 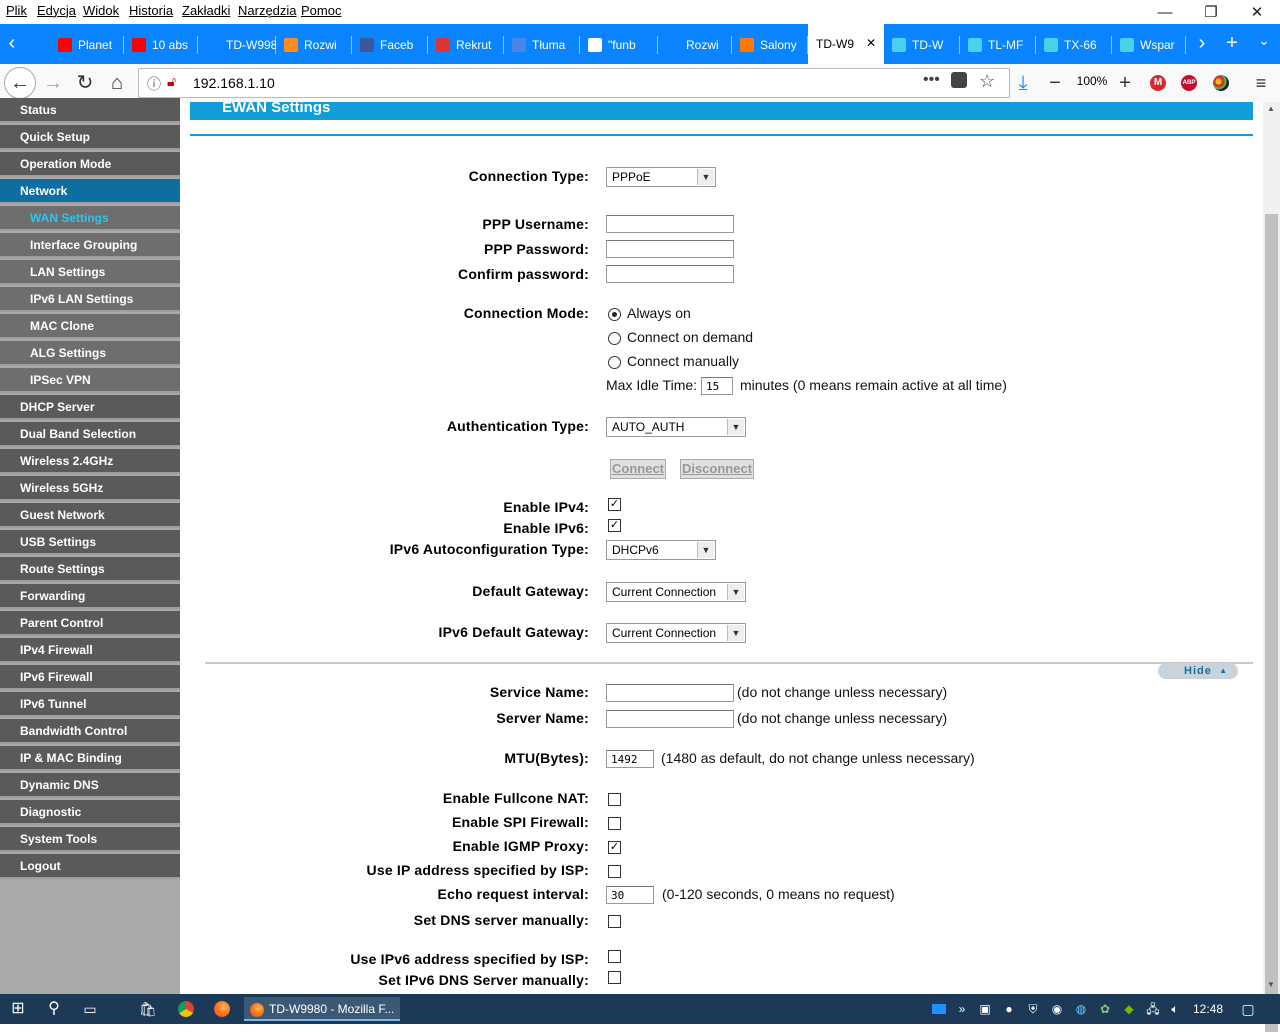 I want to click on sidebar-item-parent-control: Parent Control, so click(x=90, y=623).